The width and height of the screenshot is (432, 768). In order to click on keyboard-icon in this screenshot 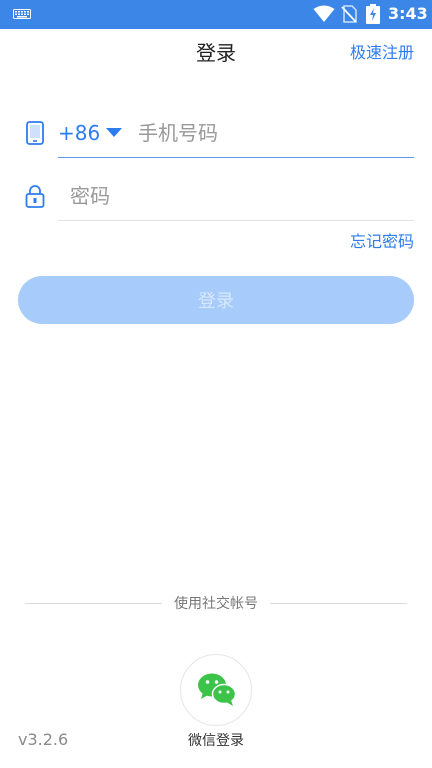, I will do `click(22, 14)`.